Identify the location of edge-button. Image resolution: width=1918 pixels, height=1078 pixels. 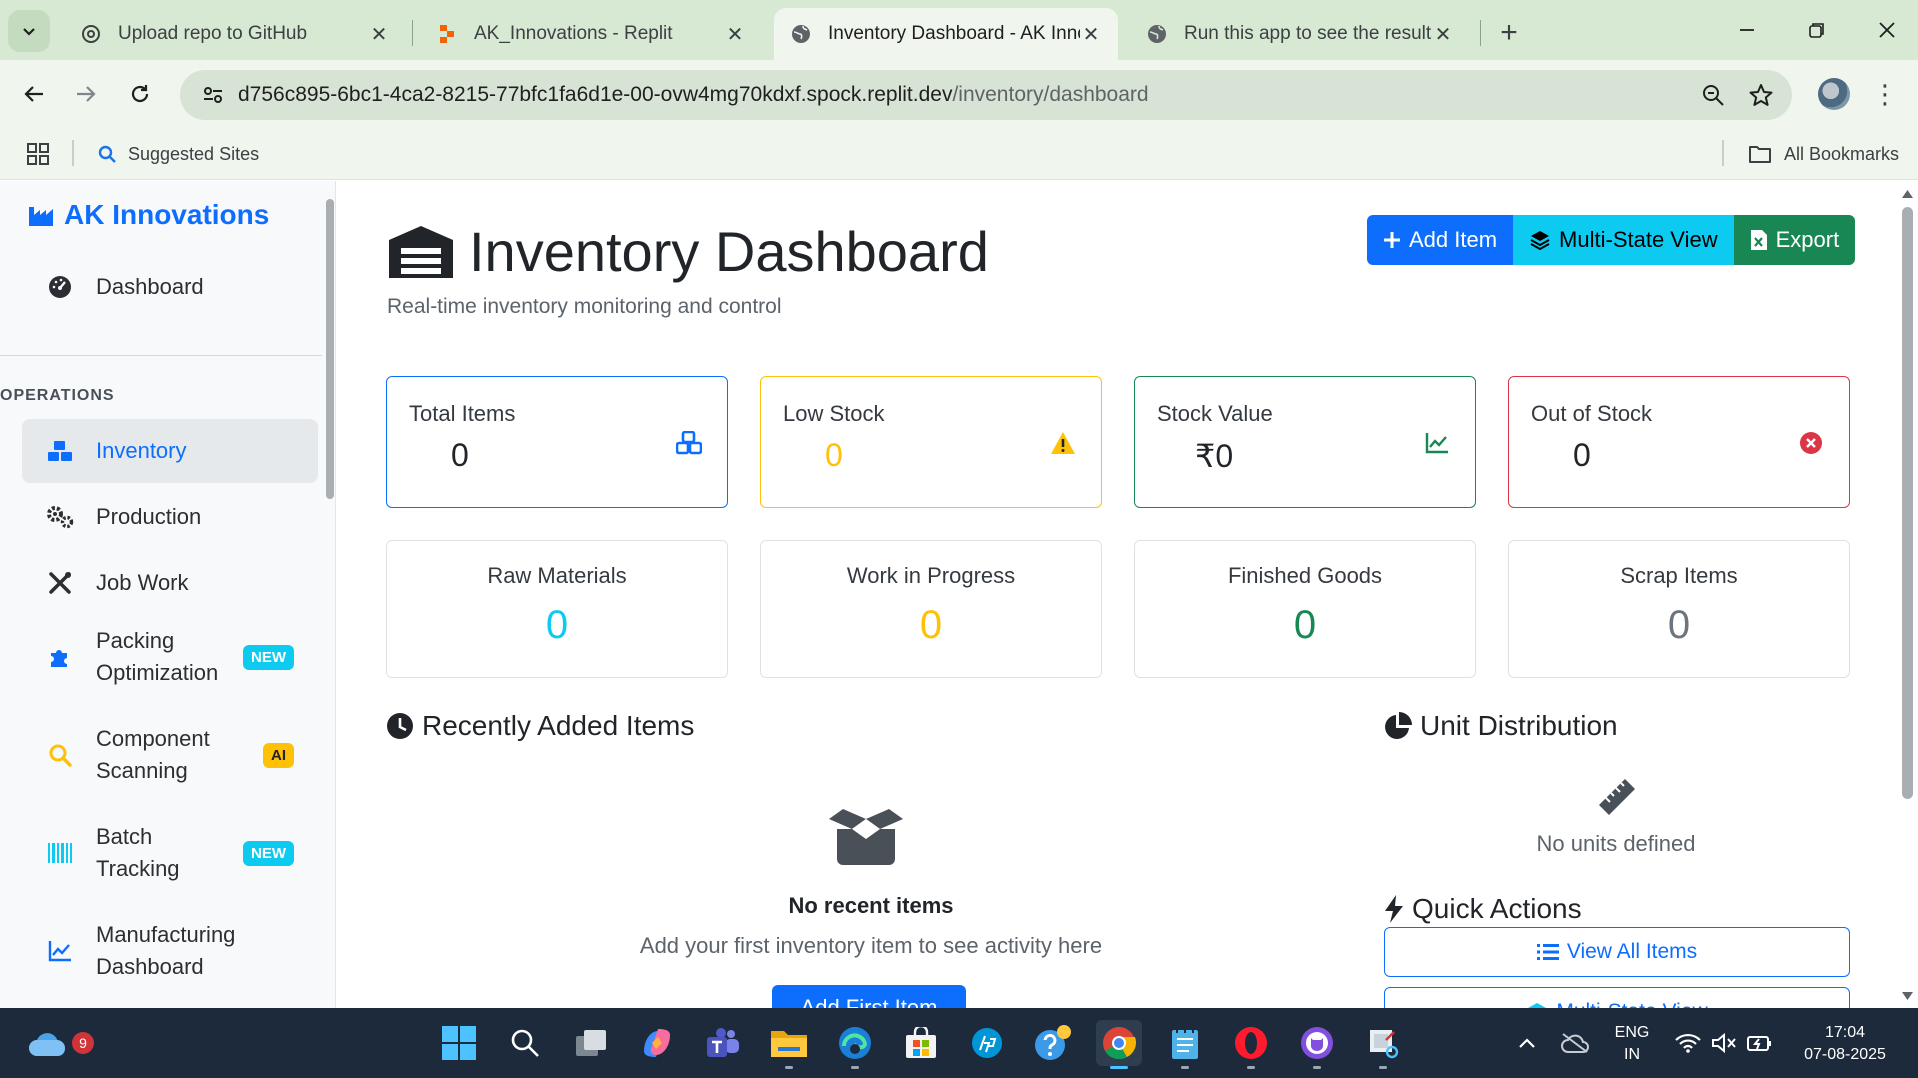
(855, 1044).